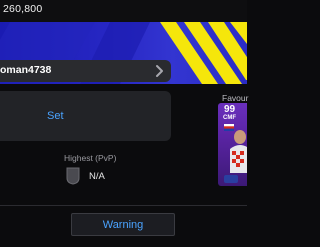  What do you see at coordinates (159, 71) in the screenshot?
I see `chevron-right-icon` at bounding box center [159, 71].